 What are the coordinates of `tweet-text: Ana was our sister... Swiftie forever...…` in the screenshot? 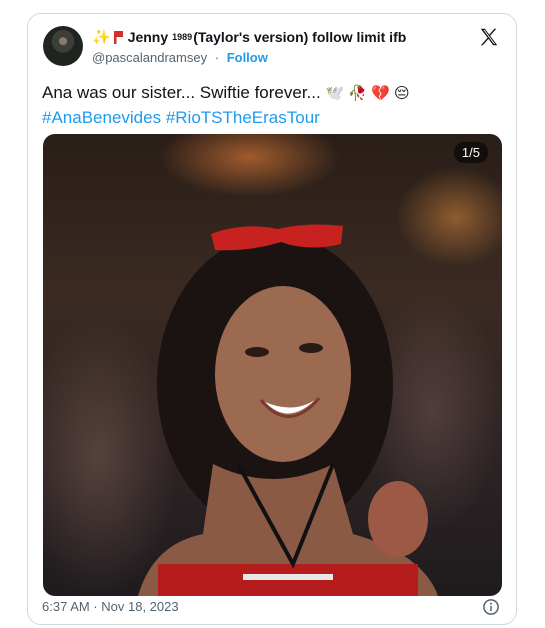 It's located at (272, 105).